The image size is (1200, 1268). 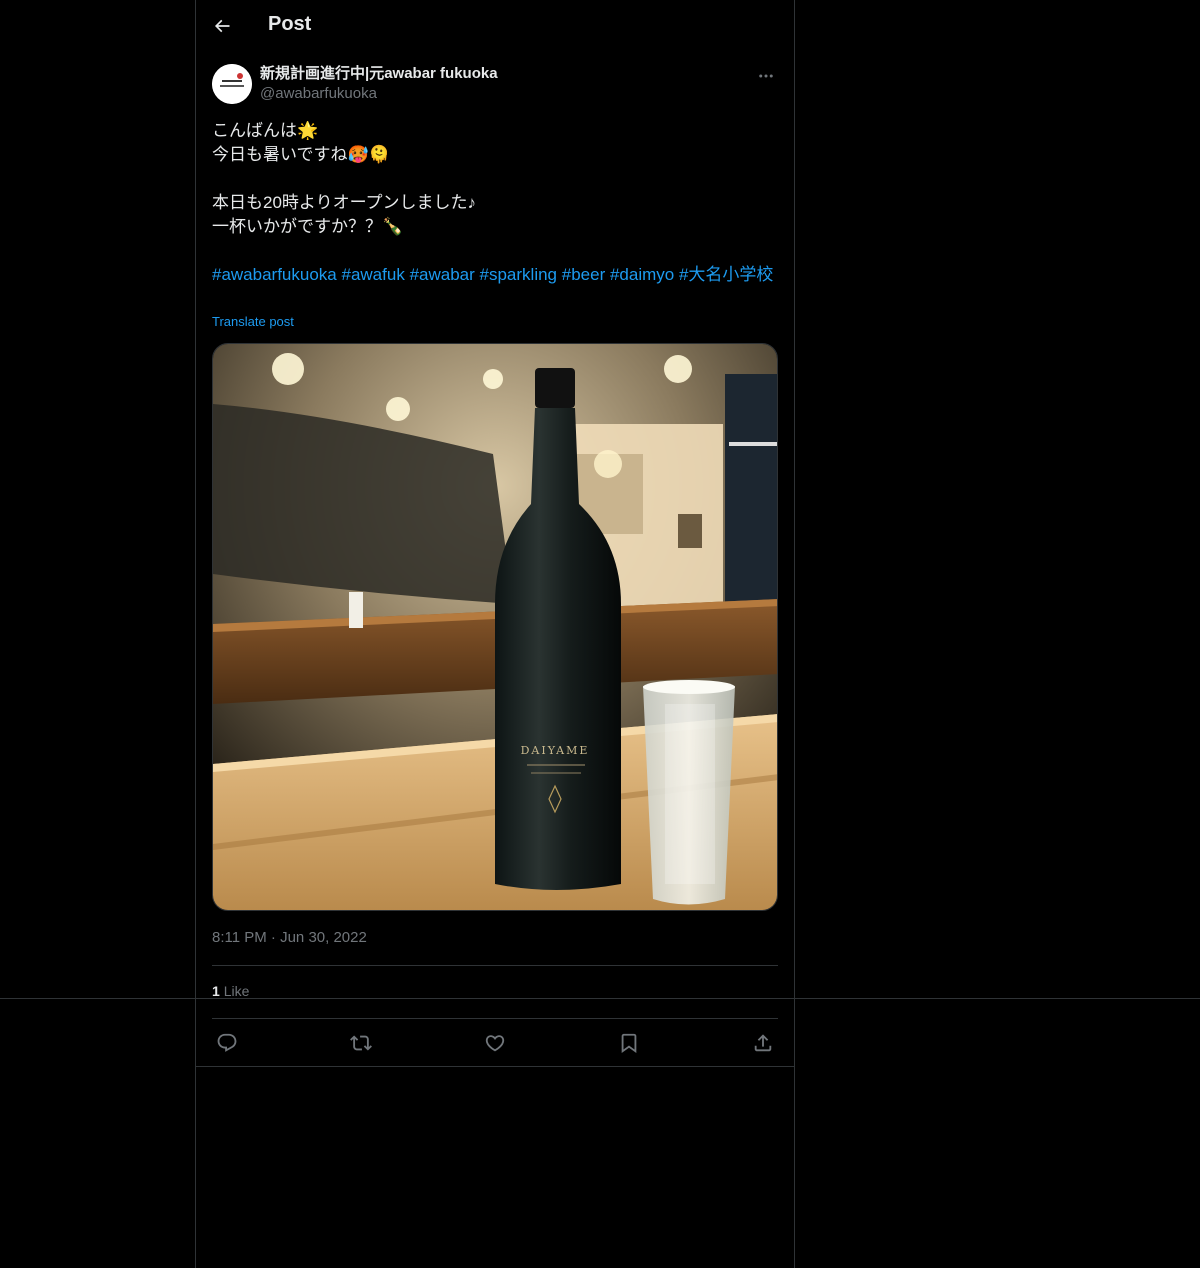 What do you see at coordinates (442, 274) in the screenshot?
I see `hashtag-link: #awabar` at bounding box center [442, 274].